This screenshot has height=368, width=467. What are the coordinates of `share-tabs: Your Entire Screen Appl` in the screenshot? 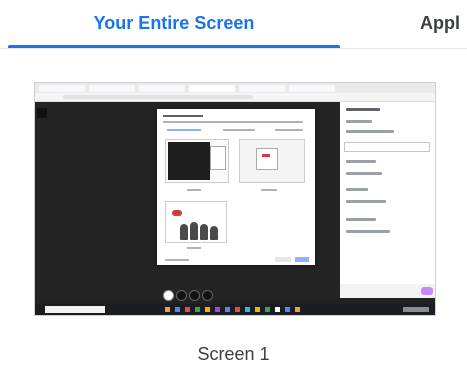 It's located at (233, 24).